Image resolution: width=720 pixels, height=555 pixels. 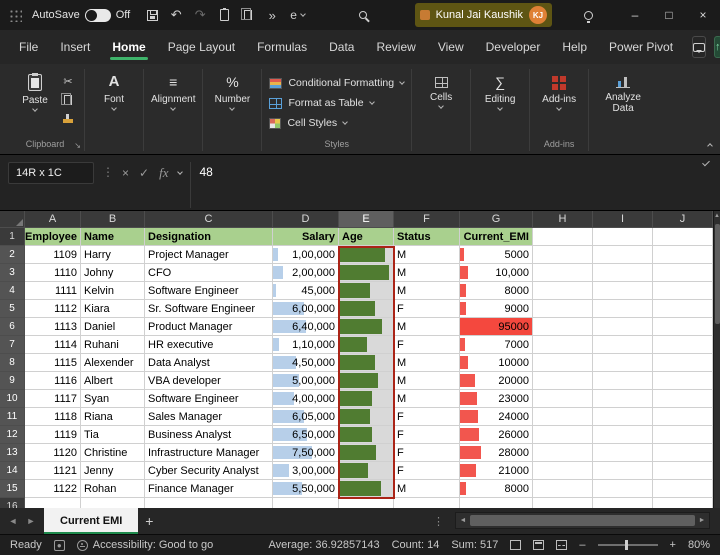 I want to click on cell-E13, so click(x=366, y=453).